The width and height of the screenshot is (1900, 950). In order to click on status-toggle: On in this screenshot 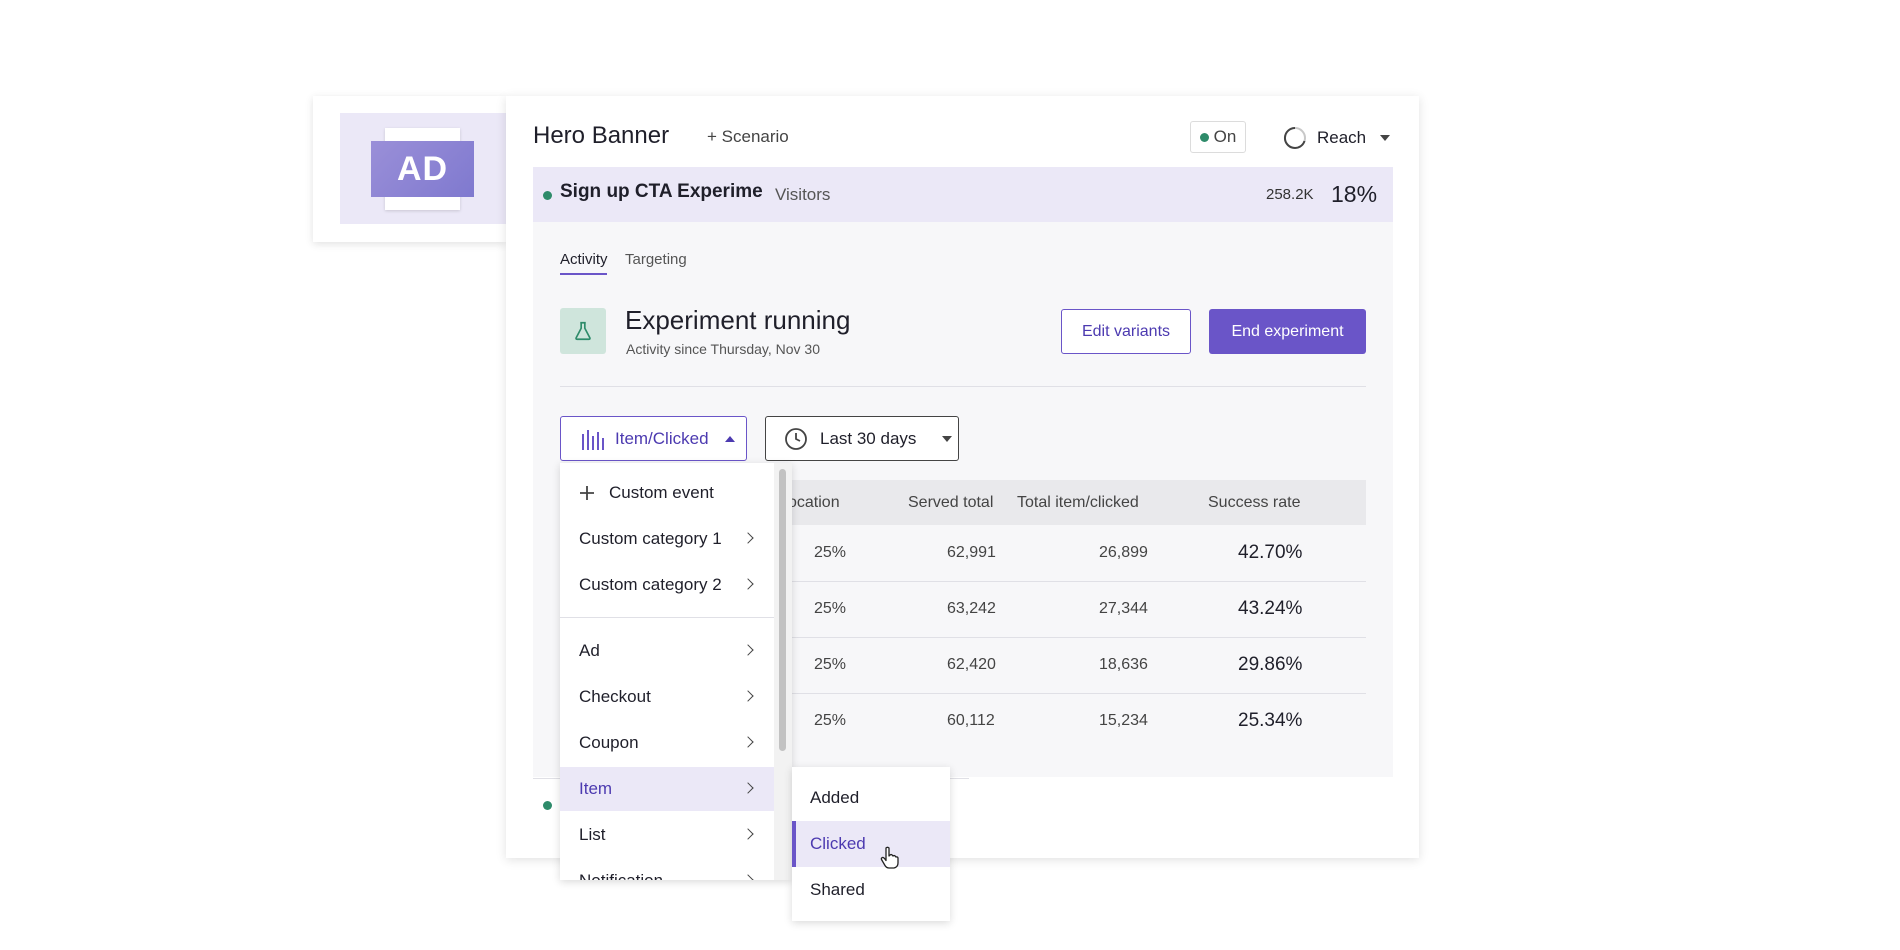, I will do `click(1218, 137)`.